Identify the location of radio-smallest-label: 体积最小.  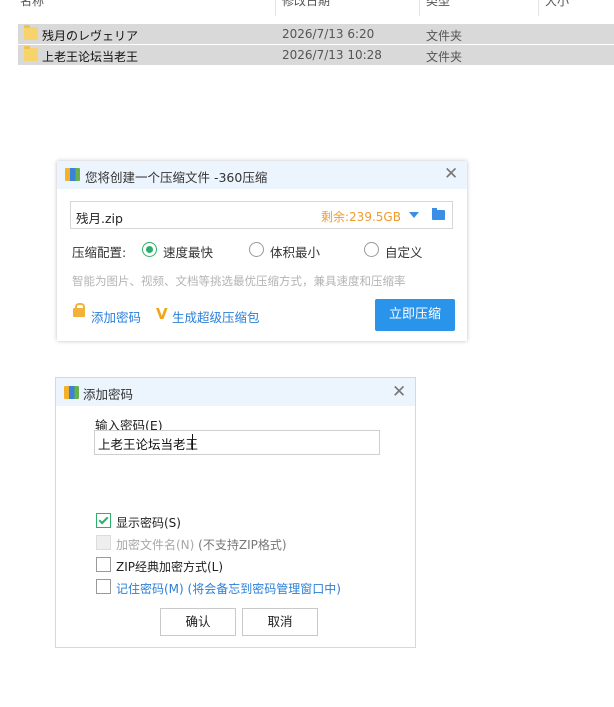
(295, 251).